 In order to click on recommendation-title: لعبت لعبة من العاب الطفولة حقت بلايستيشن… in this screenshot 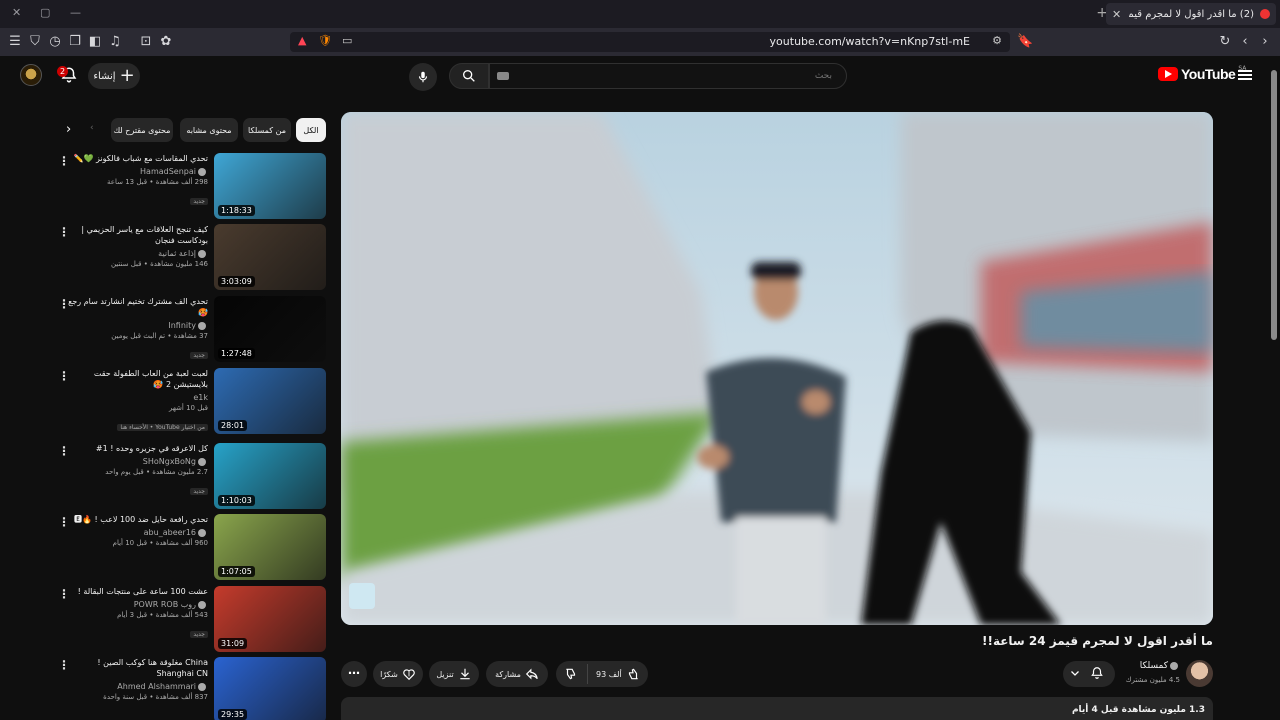, I will do `click(138, 379)`.